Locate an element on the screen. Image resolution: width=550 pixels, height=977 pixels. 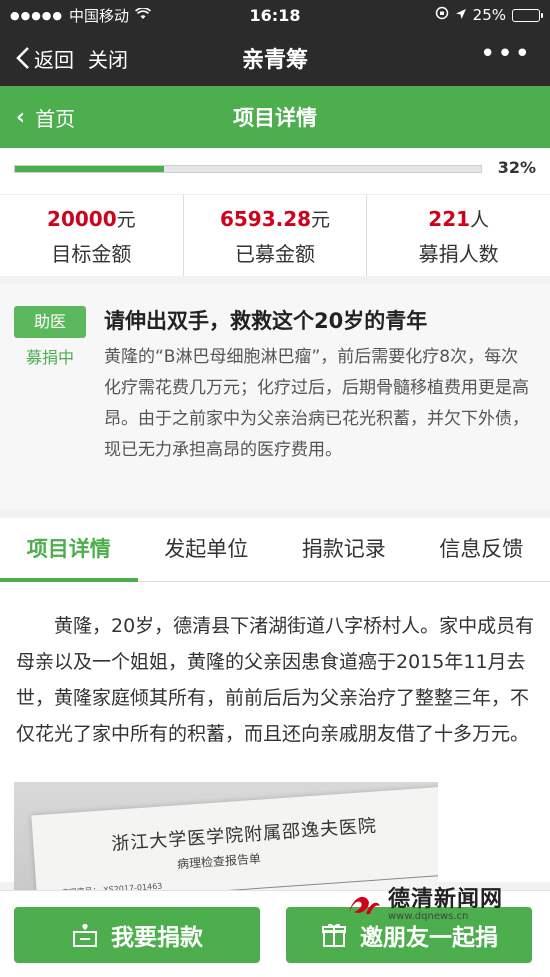
app-header: 返回 关闭 亲青筹 ••• is located at coordinates (275, 58).